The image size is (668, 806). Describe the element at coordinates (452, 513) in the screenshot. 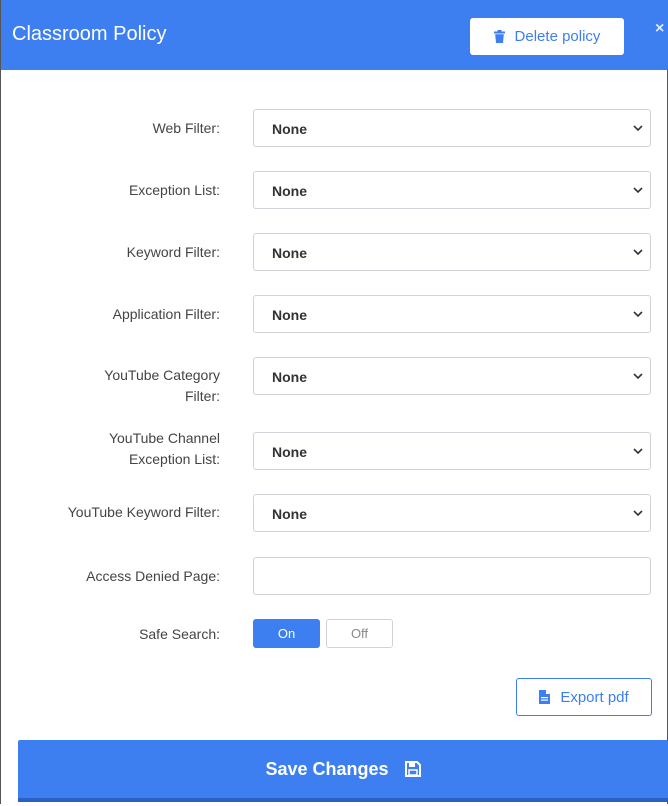

I see `youtube-keyword-filter-select: None` at that location.